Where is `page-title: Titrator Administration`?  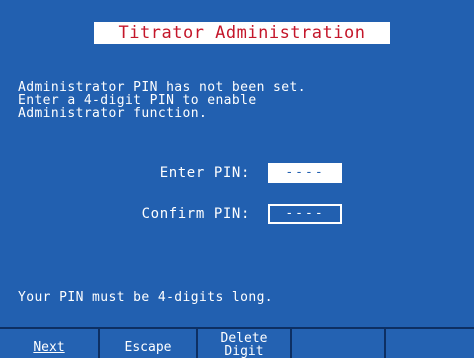
page-title: Titrator Administration is located at coordinates (242, 33).